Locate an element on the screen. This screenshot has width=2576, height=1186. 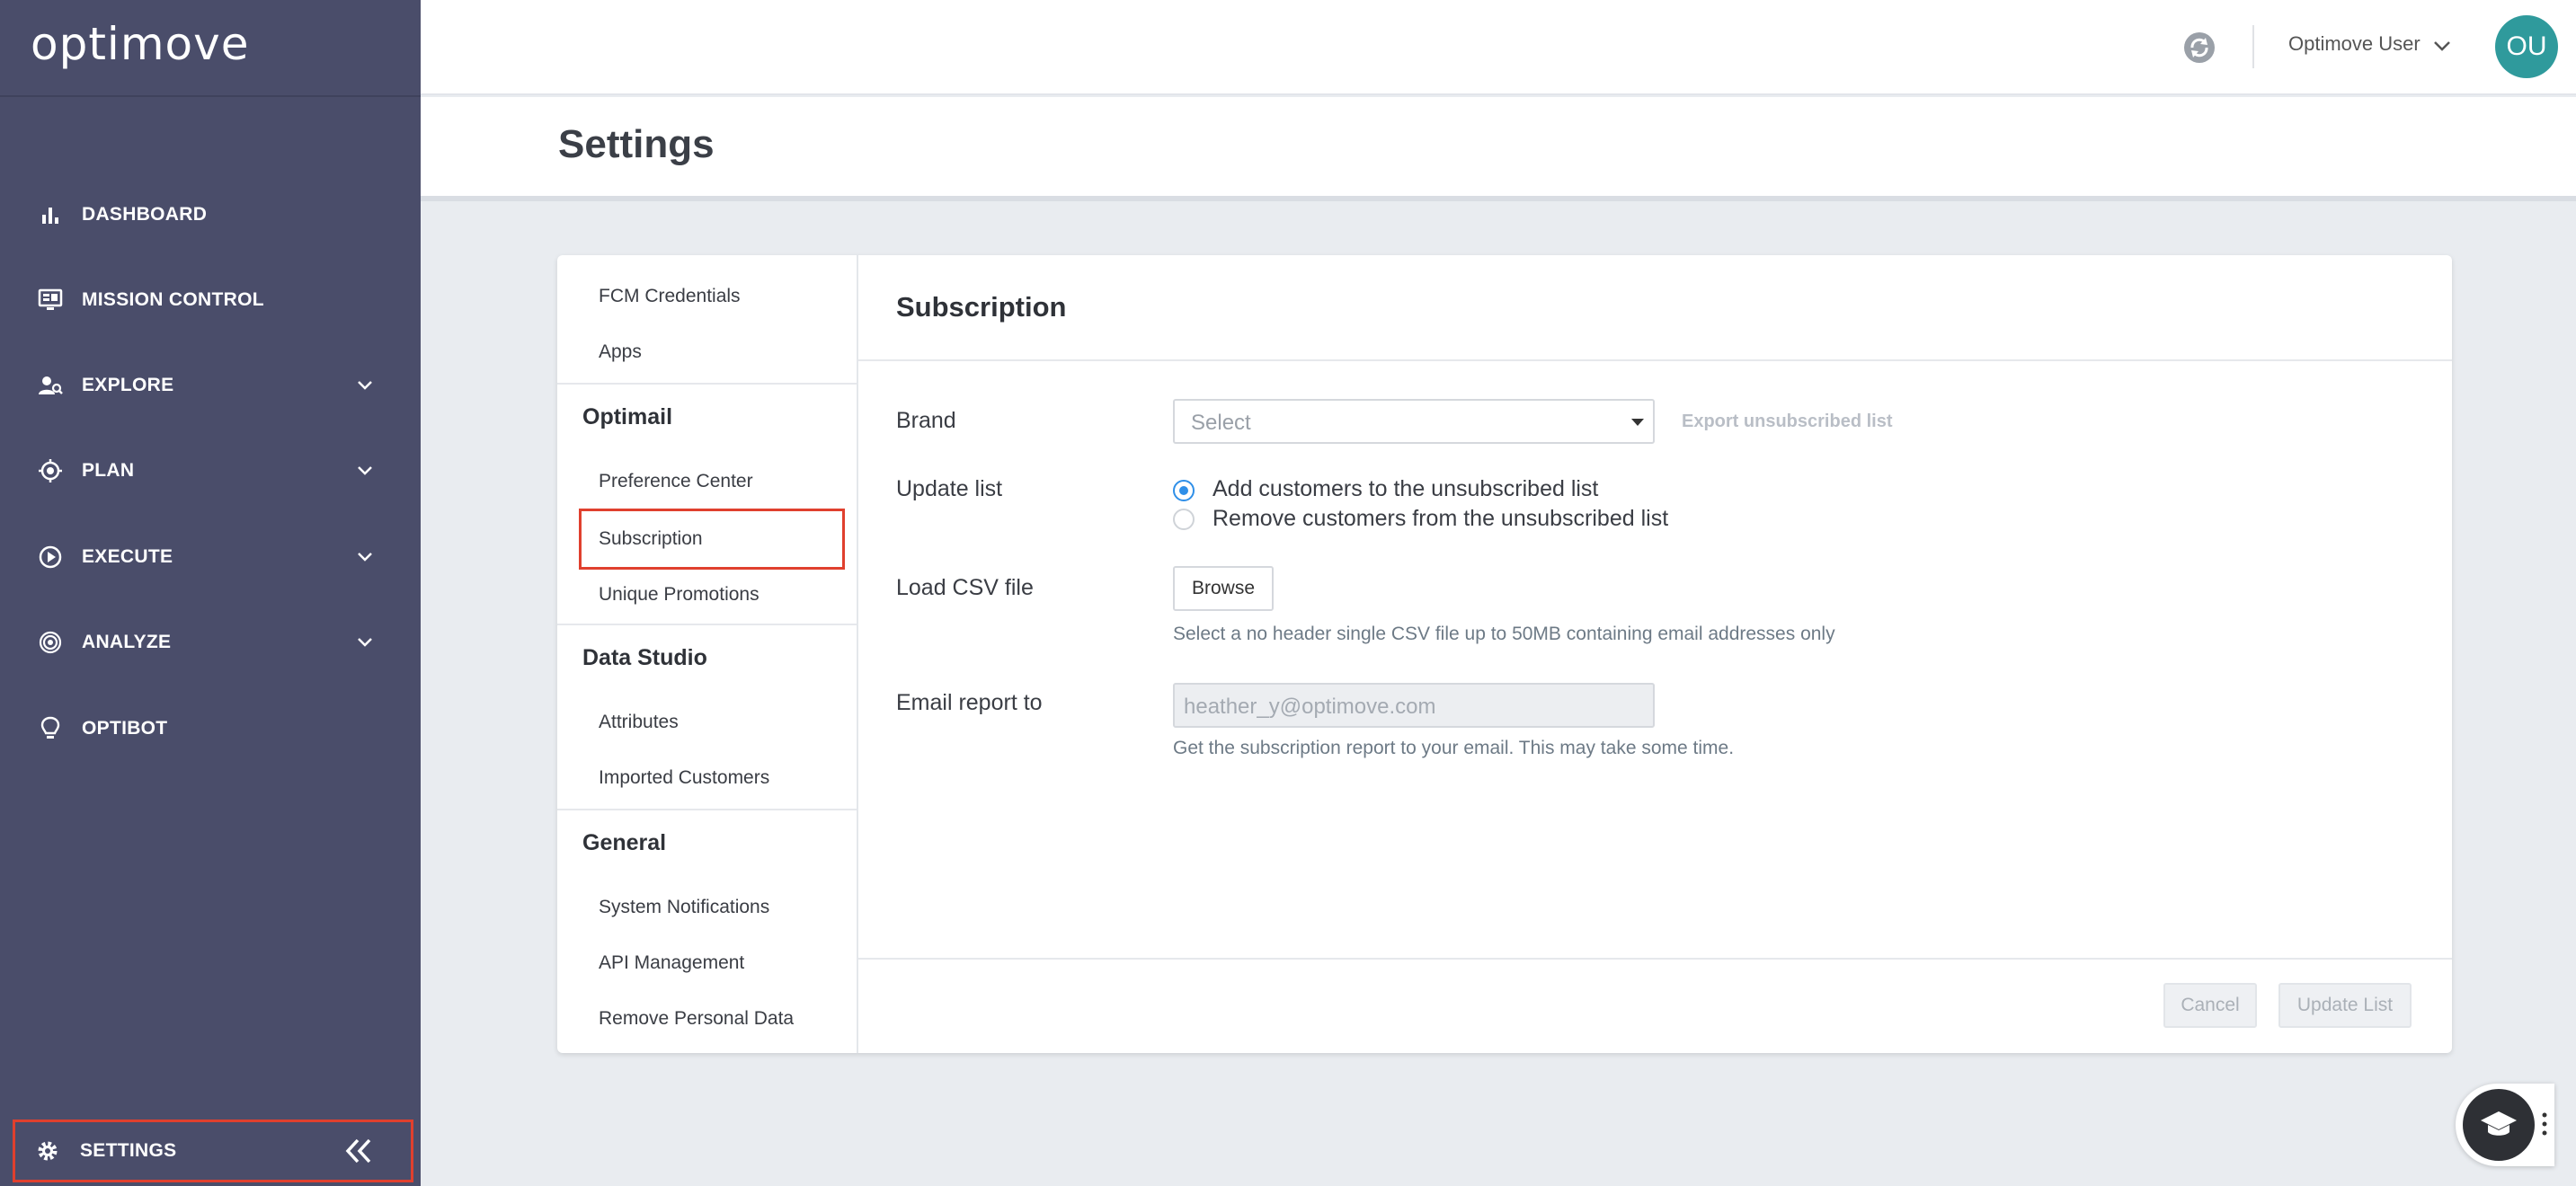
radio-add-customers-label: Add customers to the unsubscribed list is located at coordinates (1405, 489).